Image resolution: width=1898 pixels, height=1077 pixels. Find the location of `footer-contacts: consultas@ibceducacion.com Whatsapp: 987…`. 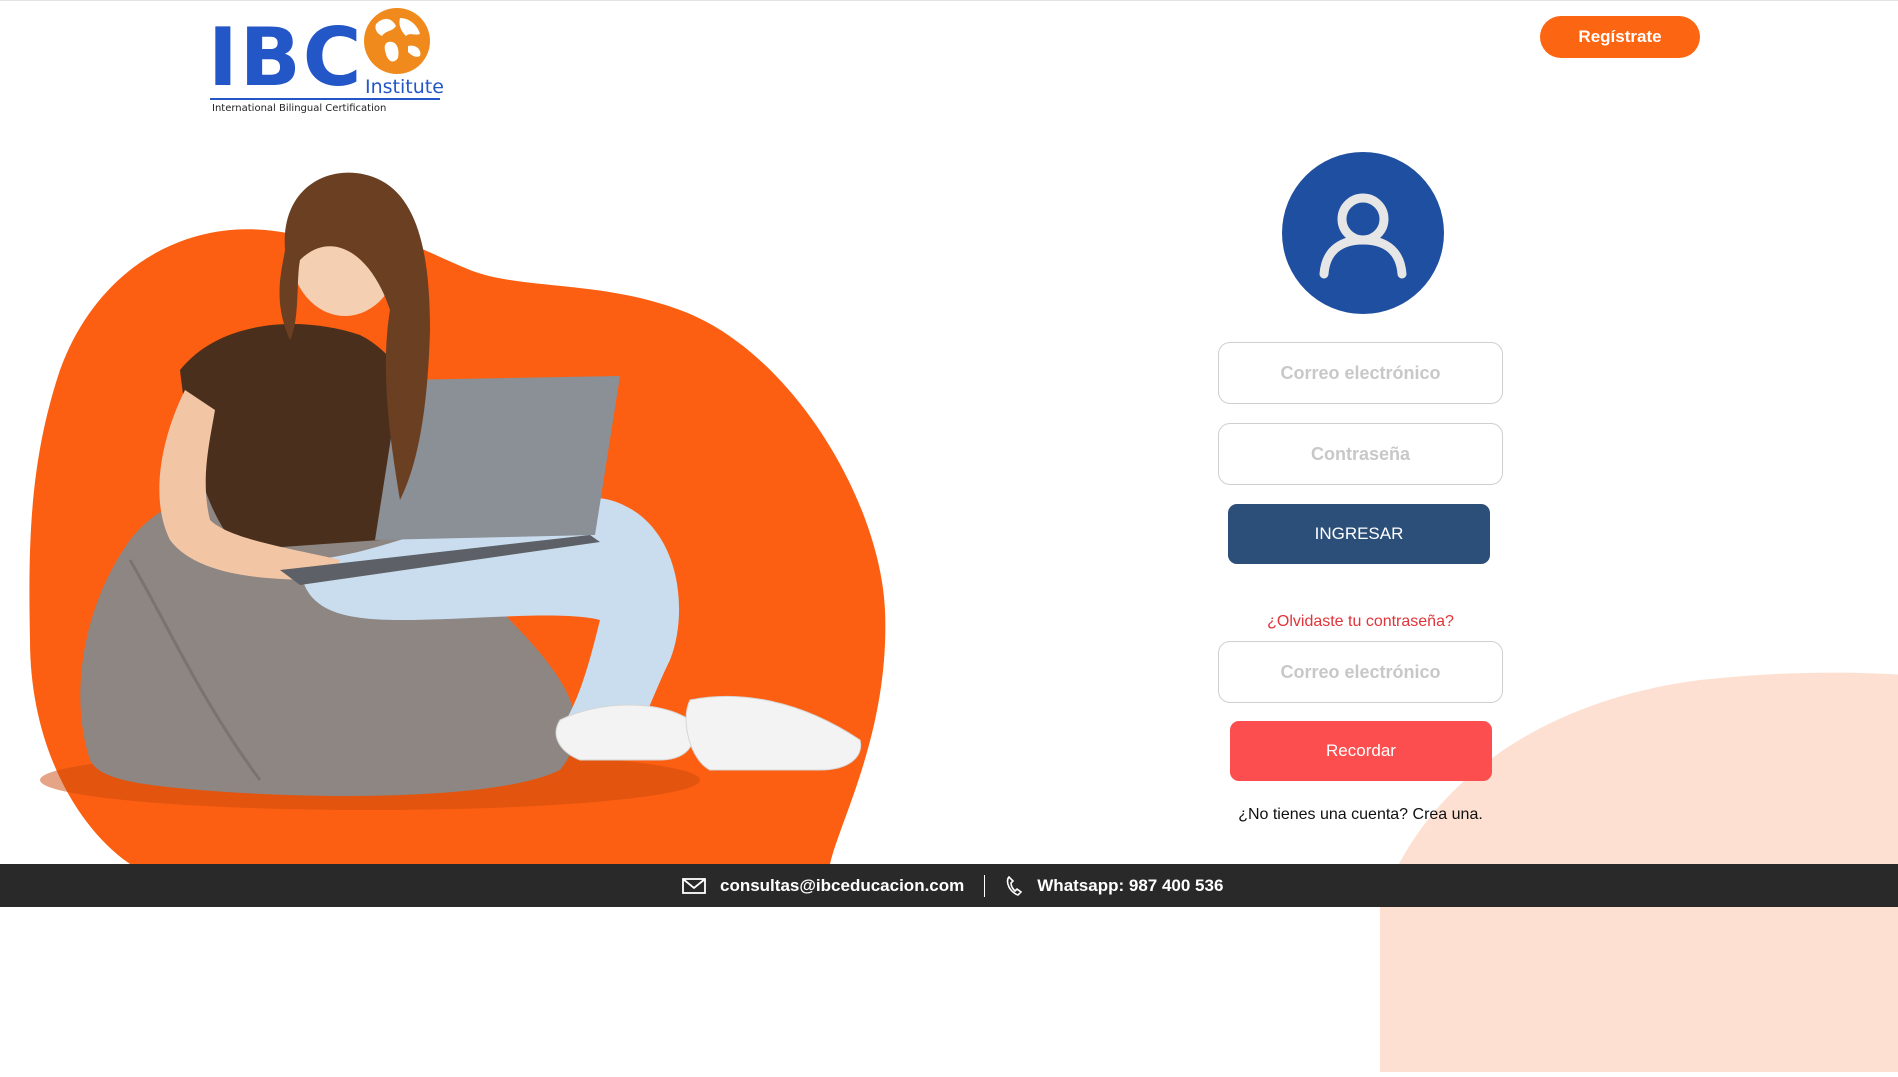

footer-contacts: consultas@ibceducacion.com Whatsapp: 987… is located at coordinates (952, 885).